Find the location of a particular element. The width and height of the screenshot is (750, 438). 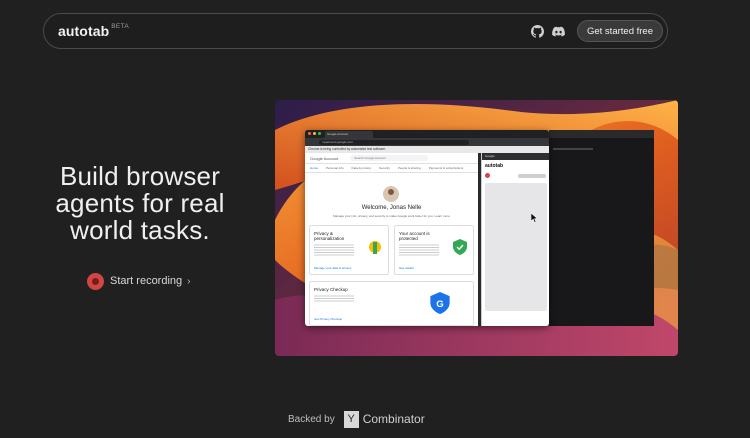

card-title: Privacy Checkup is located at coordinates (331, 289).